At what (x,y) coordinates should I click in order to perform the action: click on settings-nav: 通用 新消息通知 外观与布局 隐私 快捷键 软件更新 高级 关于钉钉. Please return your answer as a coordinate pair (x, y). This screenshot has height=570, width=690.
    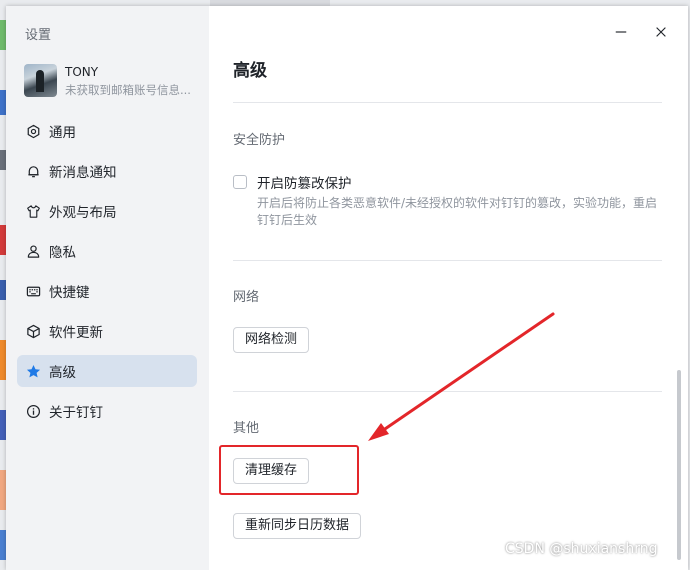
    Looking at the image, I should click on (107, 275).